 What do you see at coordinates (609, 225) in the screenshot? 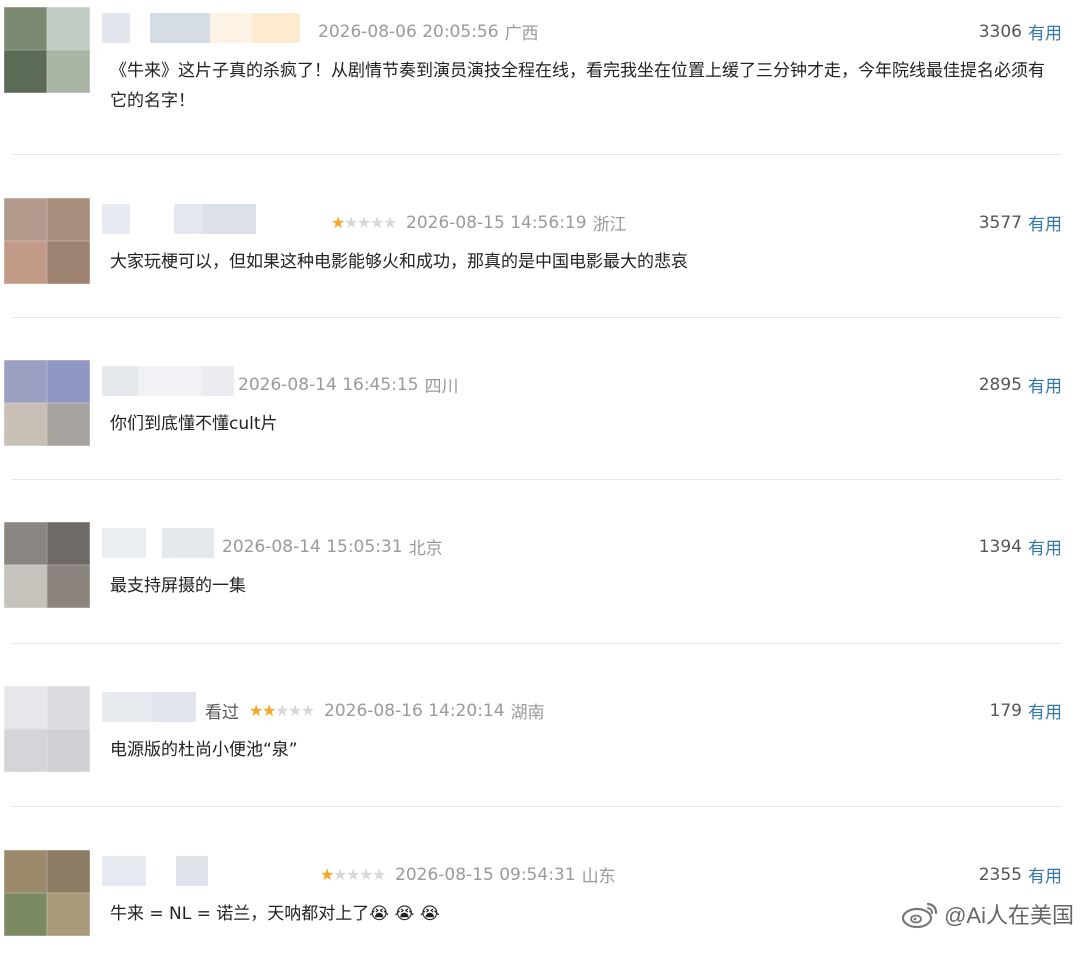
I see `comment-location: 浙江` at bounding box center [609, 225].